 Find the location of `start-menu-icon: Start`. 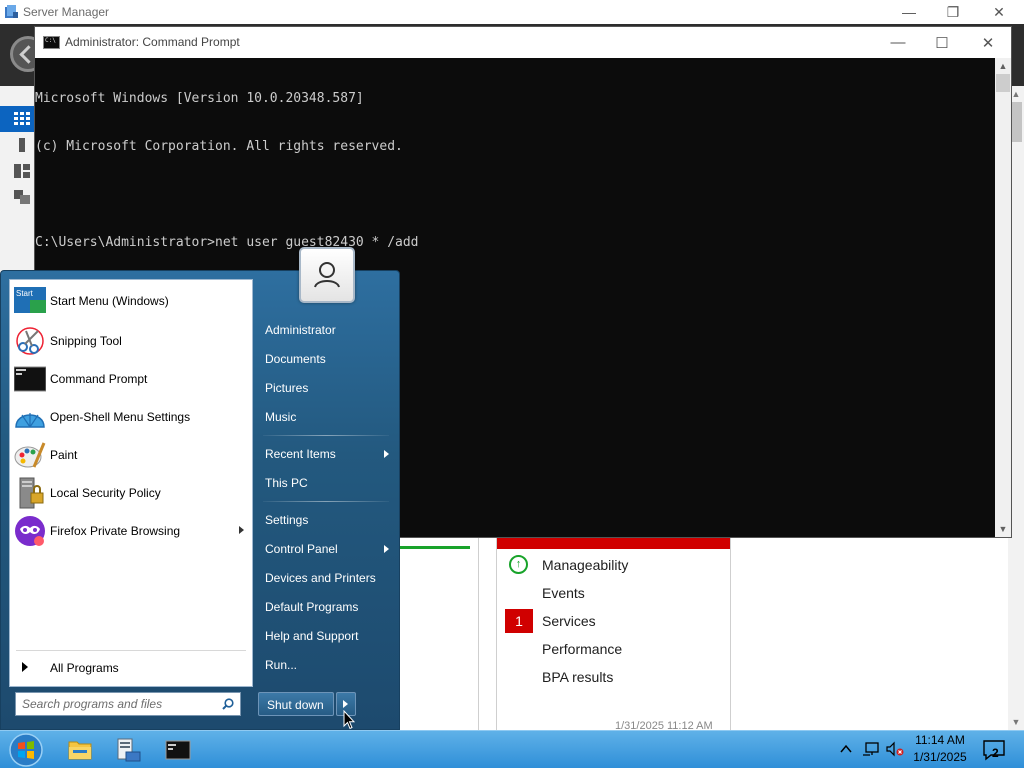

start-menu-icon: Start is located at coordinates (30, 300).